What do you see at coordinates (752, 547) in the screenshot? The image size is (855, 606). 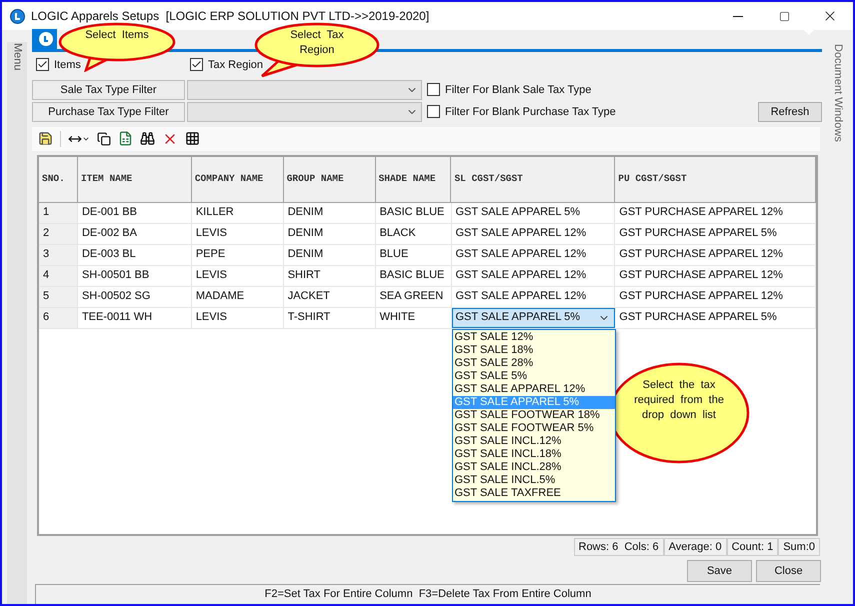 I see `status-cell: Count: 1` at bounding box center [752, 547].